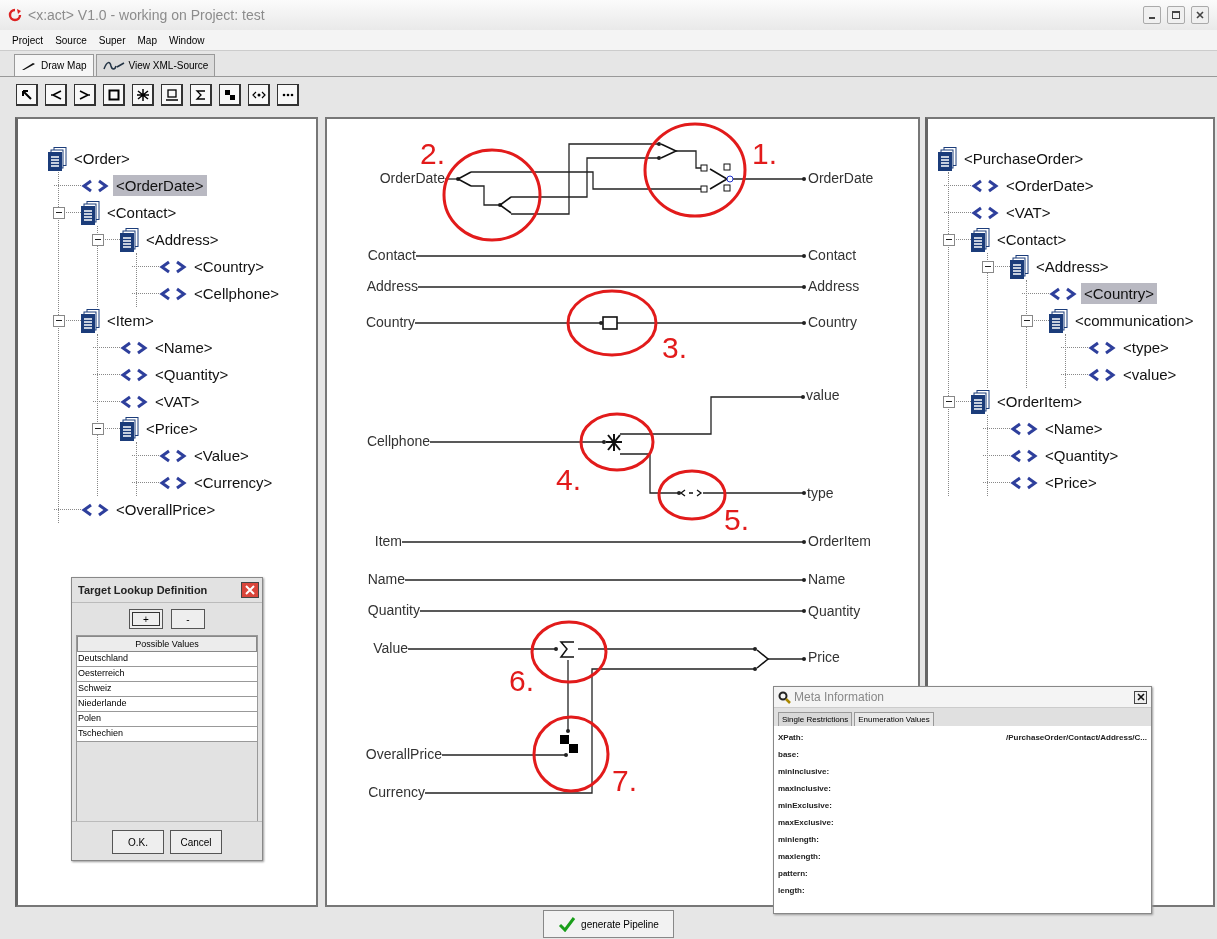 This screenshot has height=939, width=1217. What do you see at coordinates (1040, 401) in the screenshot?
I see `tree-node: <OrderItem>` at bounding box center [1040, 401].